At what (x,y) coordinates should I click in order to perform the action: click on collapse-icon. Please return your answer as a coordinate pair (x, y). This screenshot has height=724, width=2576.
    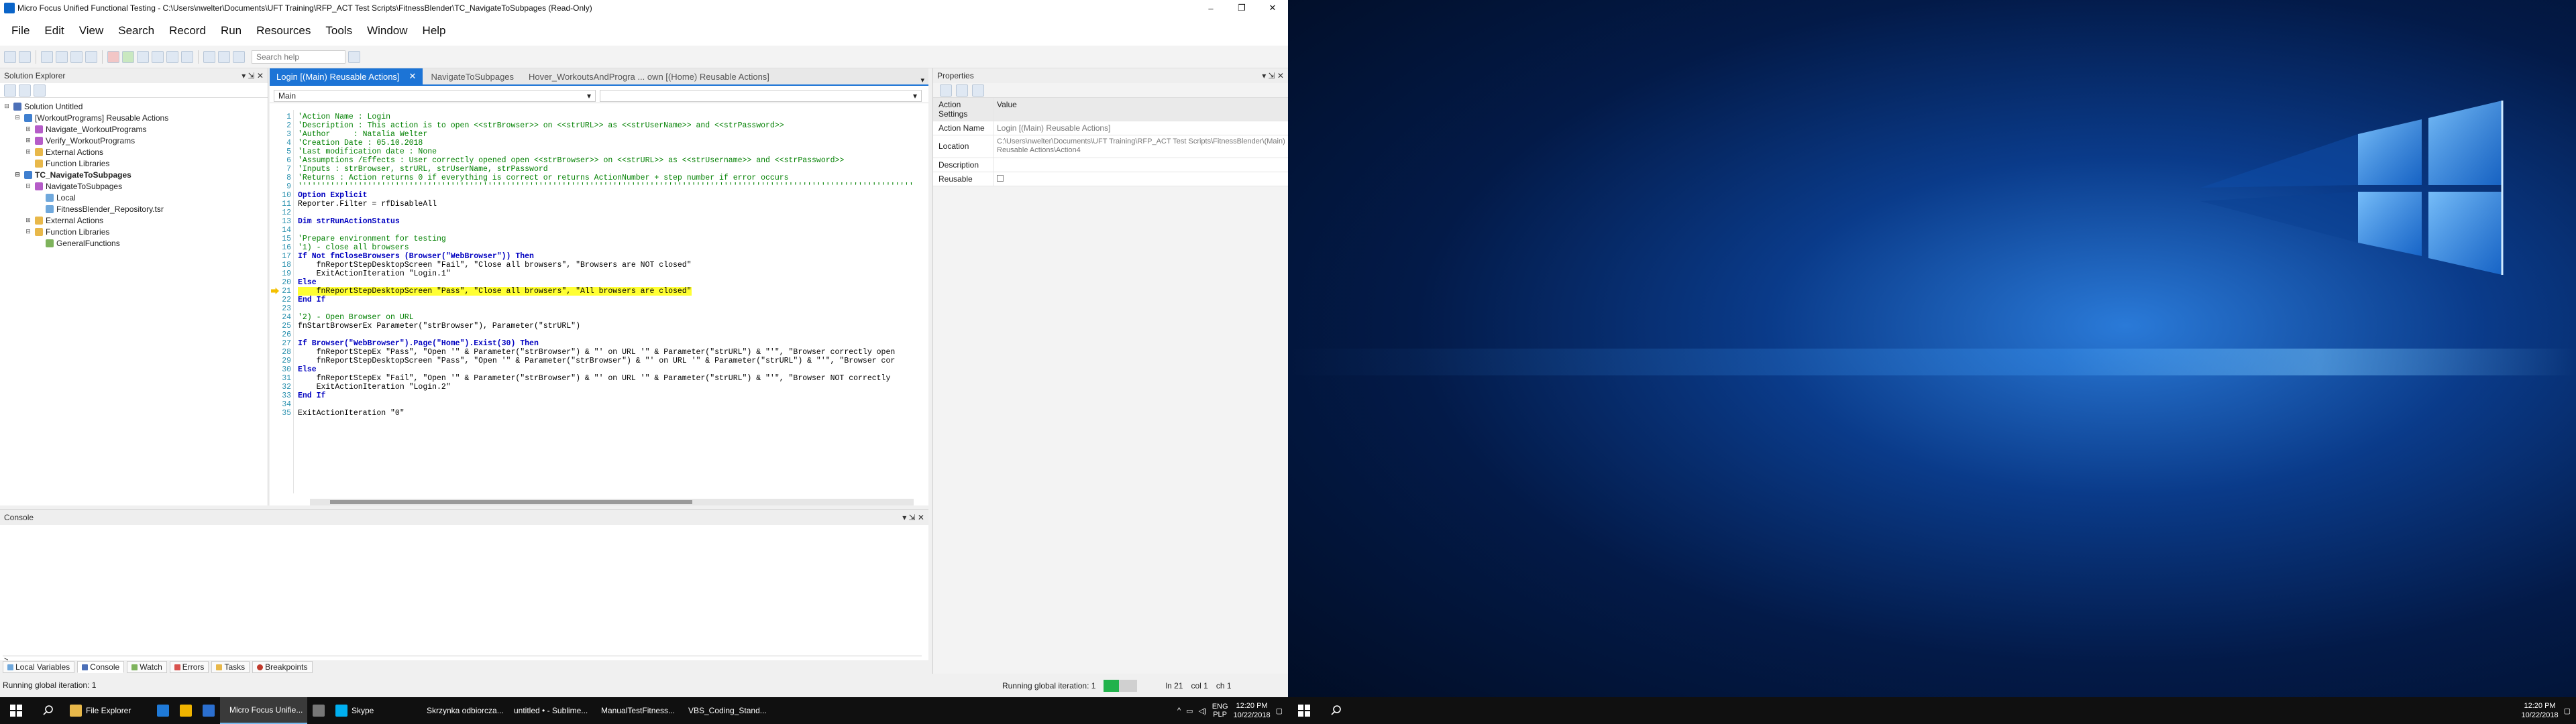
    Looking at the image, I should click on (40, 90).